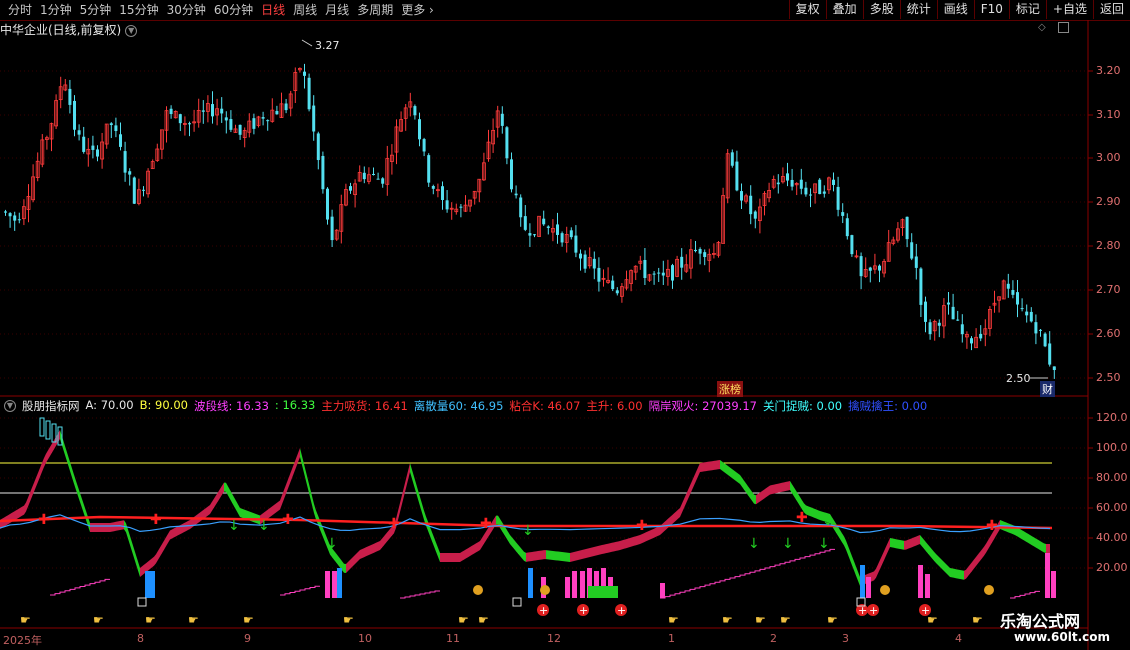 This screenshot has width=1130, height=650. What do you see at coordinates (528, 531) in the screenshot?
I see `down-arrow-icon: ↓` at bounding box center [528, 531].